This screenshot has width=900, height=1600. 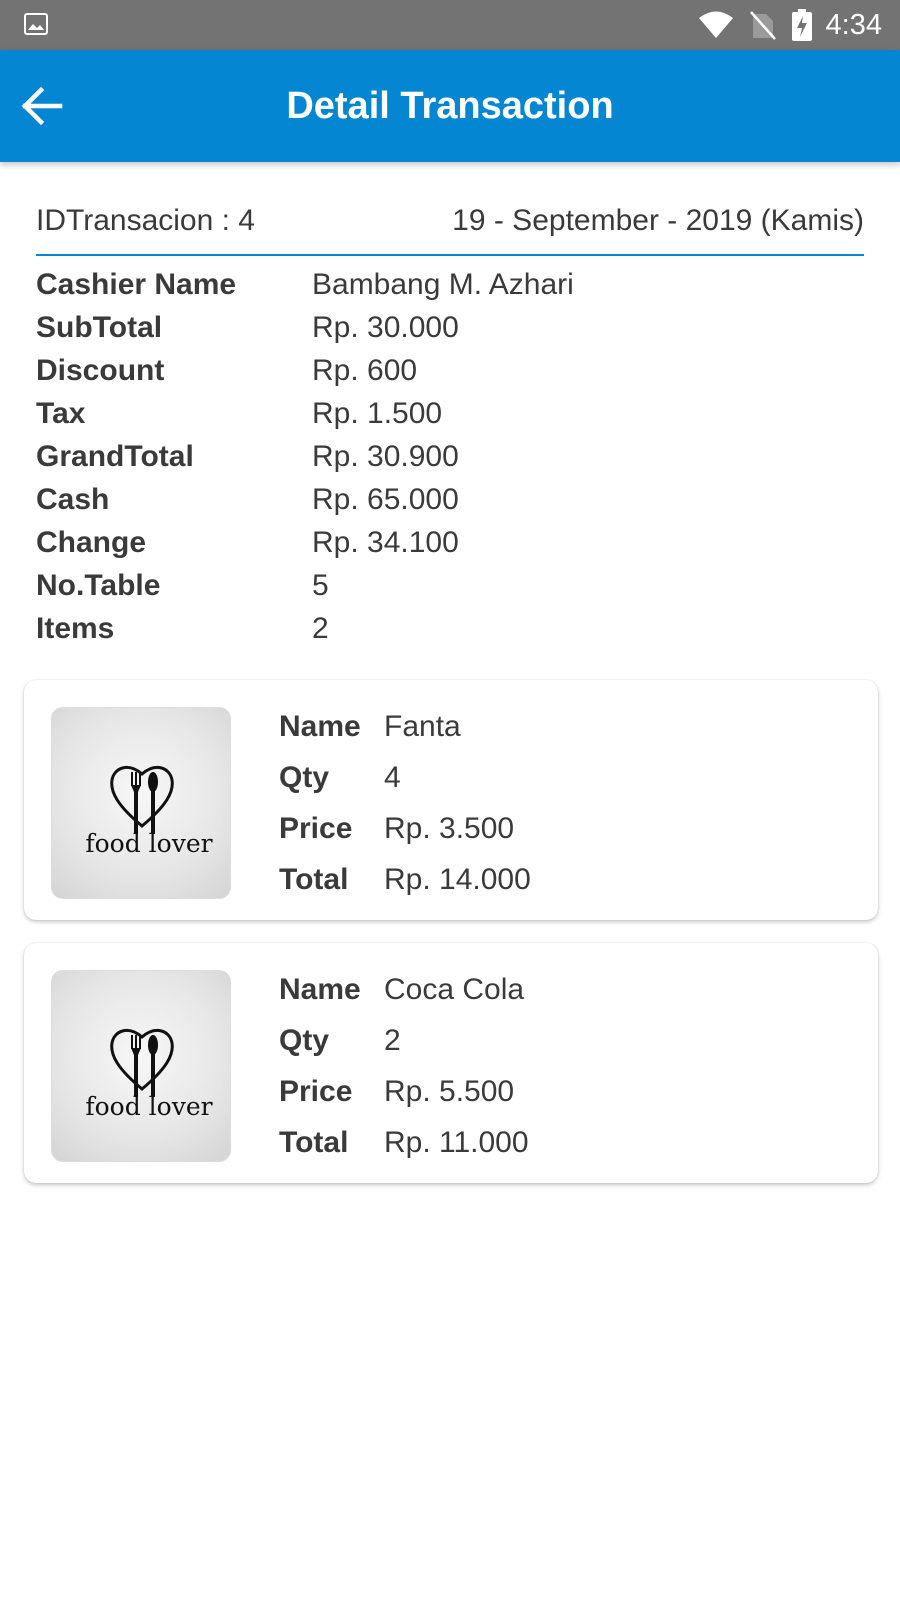 What do you see at coordinates (75, 628) in the screenshot?
I see `info-label: Items` at bounding box center [75, 628].